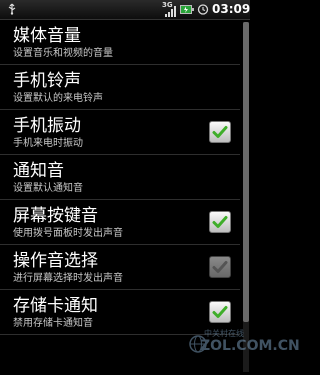 This screenshot has width=320, height=375. I want to click on setting-subtitle: 设置默认的来电铃声, so click(58, 98).